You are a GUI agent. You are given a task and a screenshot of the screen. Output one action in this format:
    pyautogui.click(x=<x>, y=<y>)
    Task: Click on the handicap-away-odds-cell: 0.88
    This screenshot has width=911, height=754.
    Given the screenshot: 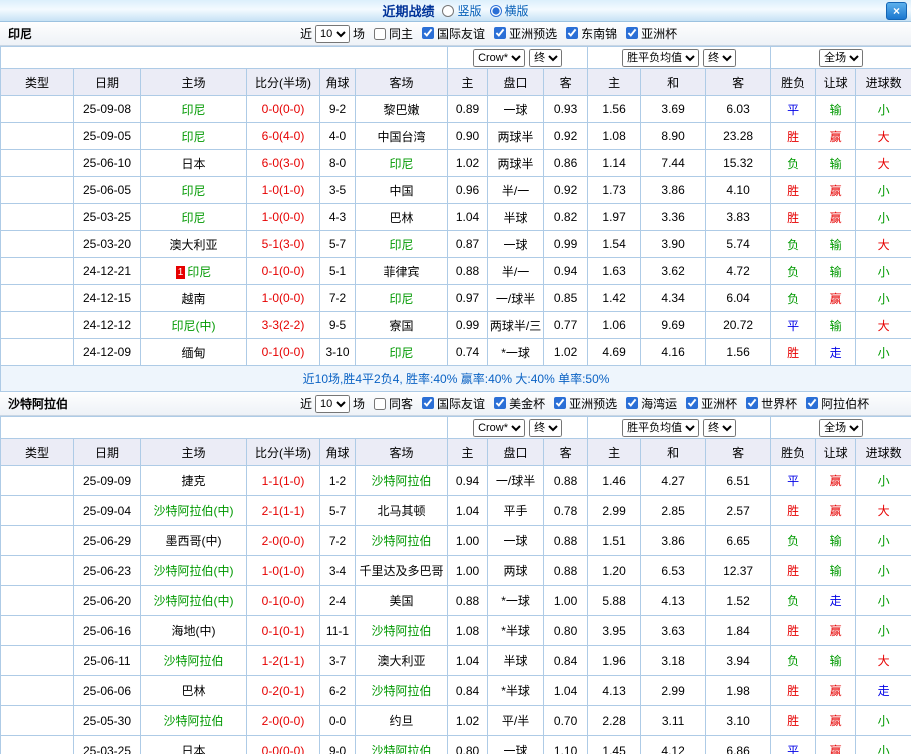 What is the action you would take?
    pyautogui.click(x=566, y=480)
    